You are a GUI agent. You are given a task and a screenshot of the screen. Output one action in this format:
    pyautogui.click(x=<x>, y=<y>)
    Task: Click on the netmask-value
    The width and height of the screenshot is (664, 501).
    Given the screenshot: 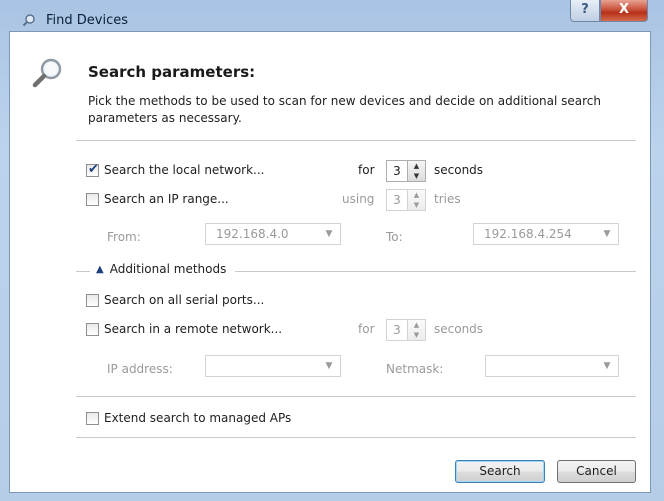 What is the action you would take?
    pyautogui.click(x=541, y=366)
    